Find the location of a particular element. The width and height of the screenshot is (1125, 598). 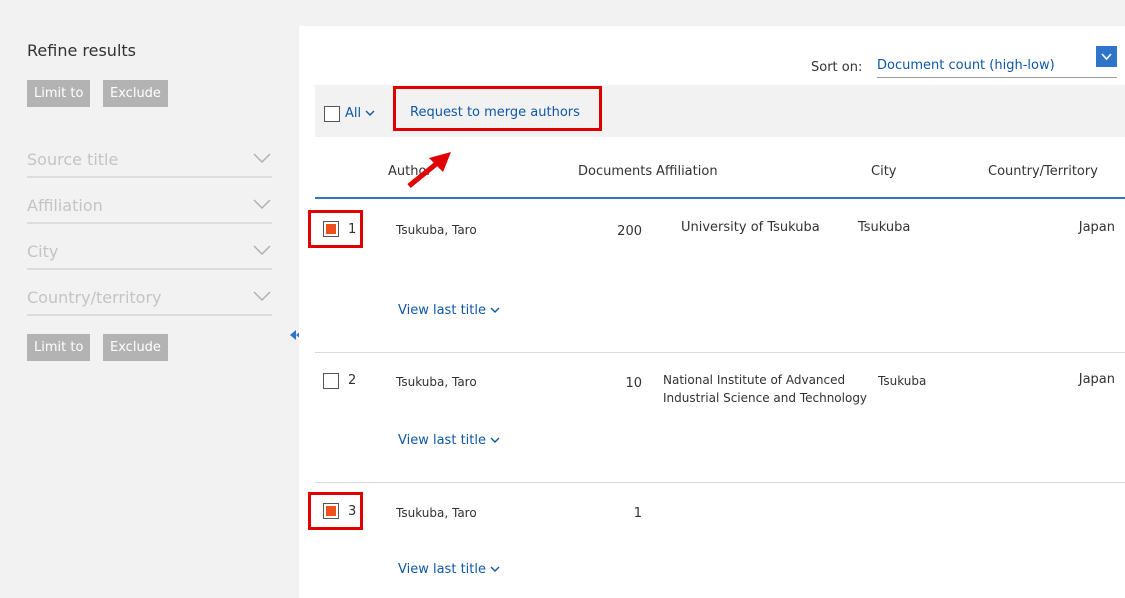

header-rule is located at coordinates (720, 198).